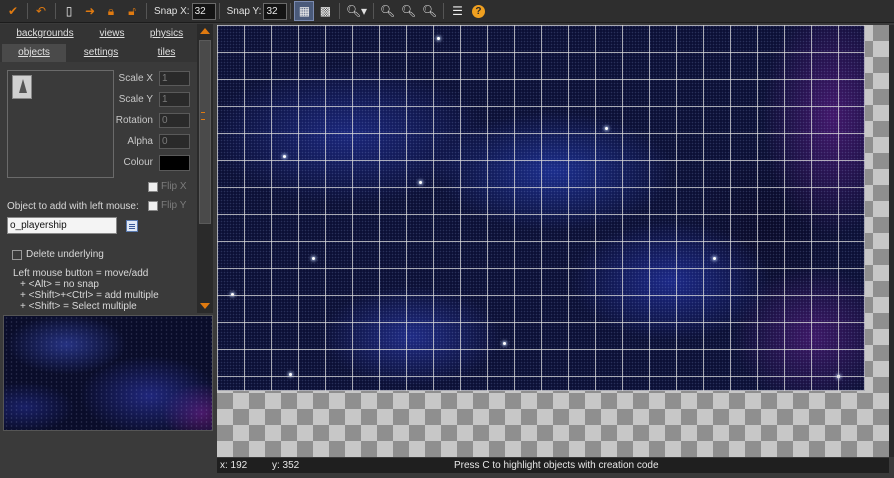 The image size is (894, 478). Describe the element at coordinates (132, 11) in the screenshot. I see `unlock-icon: 🔓︎` at that location.